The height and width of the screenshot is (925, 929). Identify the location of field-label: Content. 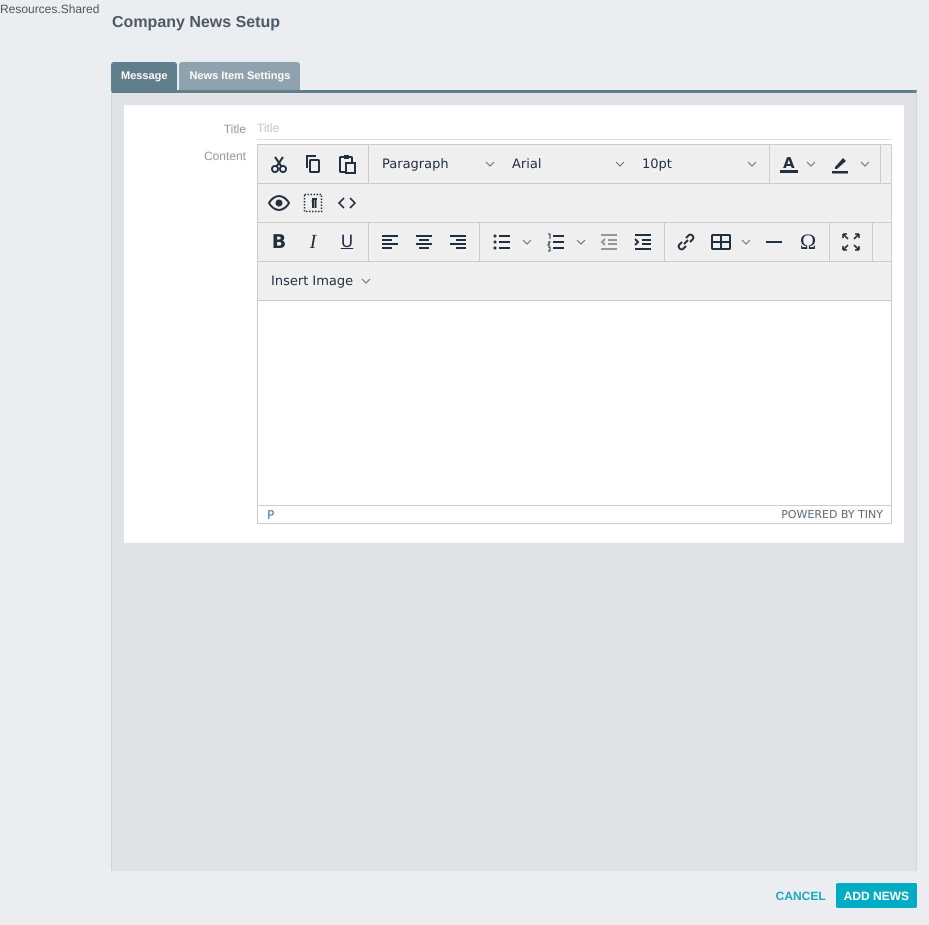
(224, 156).